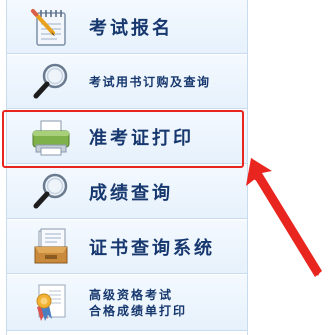 The image size is (328, 335). What do you see at coordinates (141, 138) in the screenshot?
I see `menu-item-label: 准考证打印` at bounding box center [141, 138].